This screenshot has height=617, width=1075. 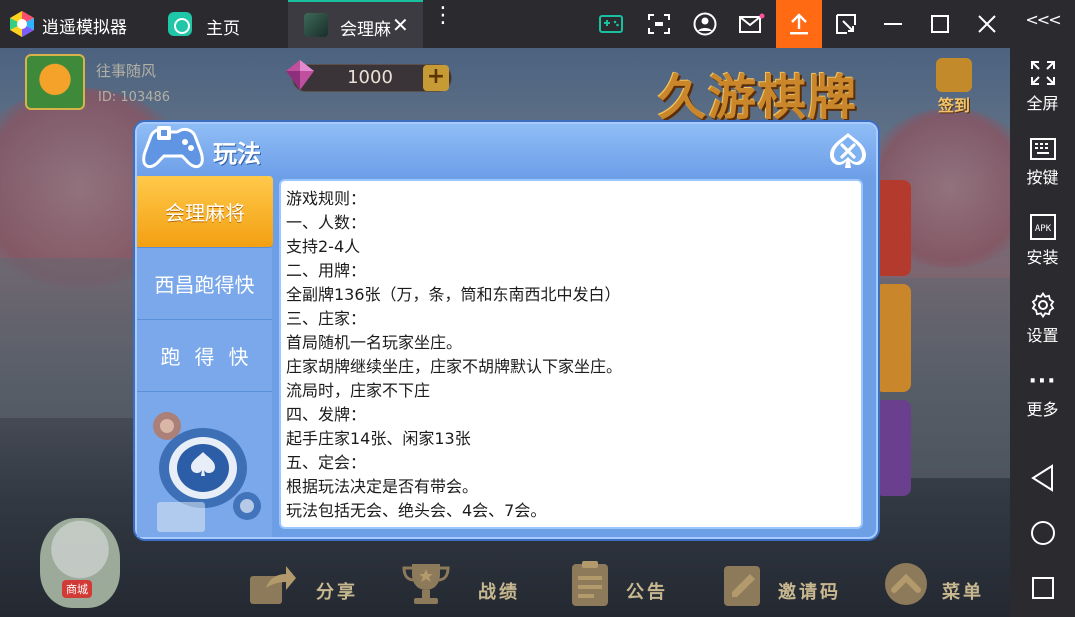 I want to click on apk-icon: APK, so click(x=1042, y=227).